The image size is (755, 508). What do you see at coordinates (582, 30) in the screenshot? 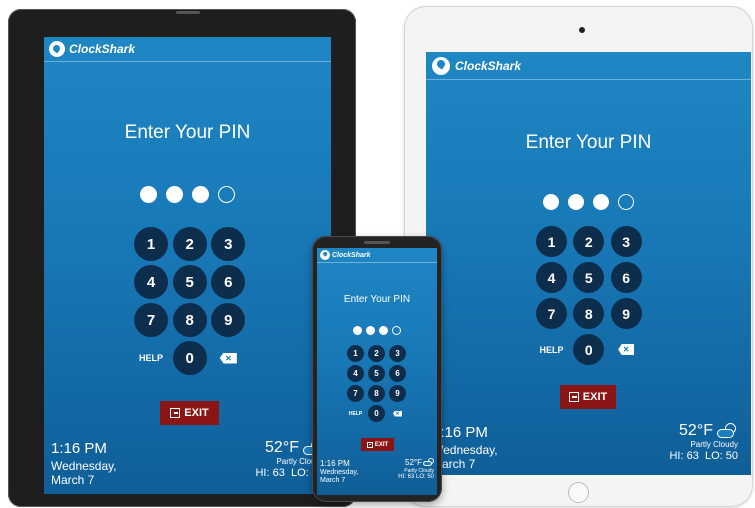
I see `ipad-camera` at bounding box center [582, 30].